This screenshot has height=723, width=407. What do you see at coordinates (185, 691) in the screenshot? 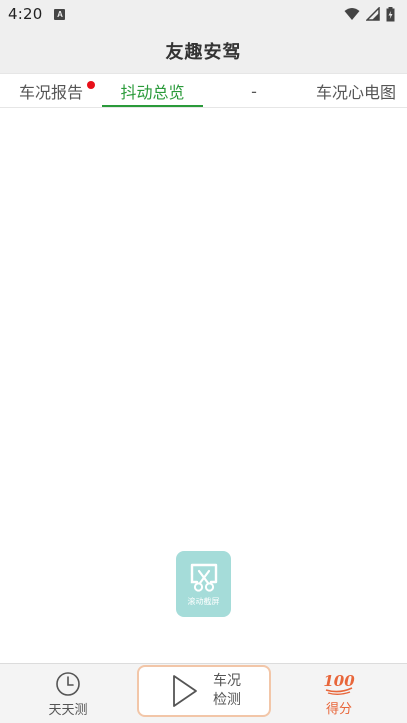
I see `play-icon` at bounding box center [185, 691].